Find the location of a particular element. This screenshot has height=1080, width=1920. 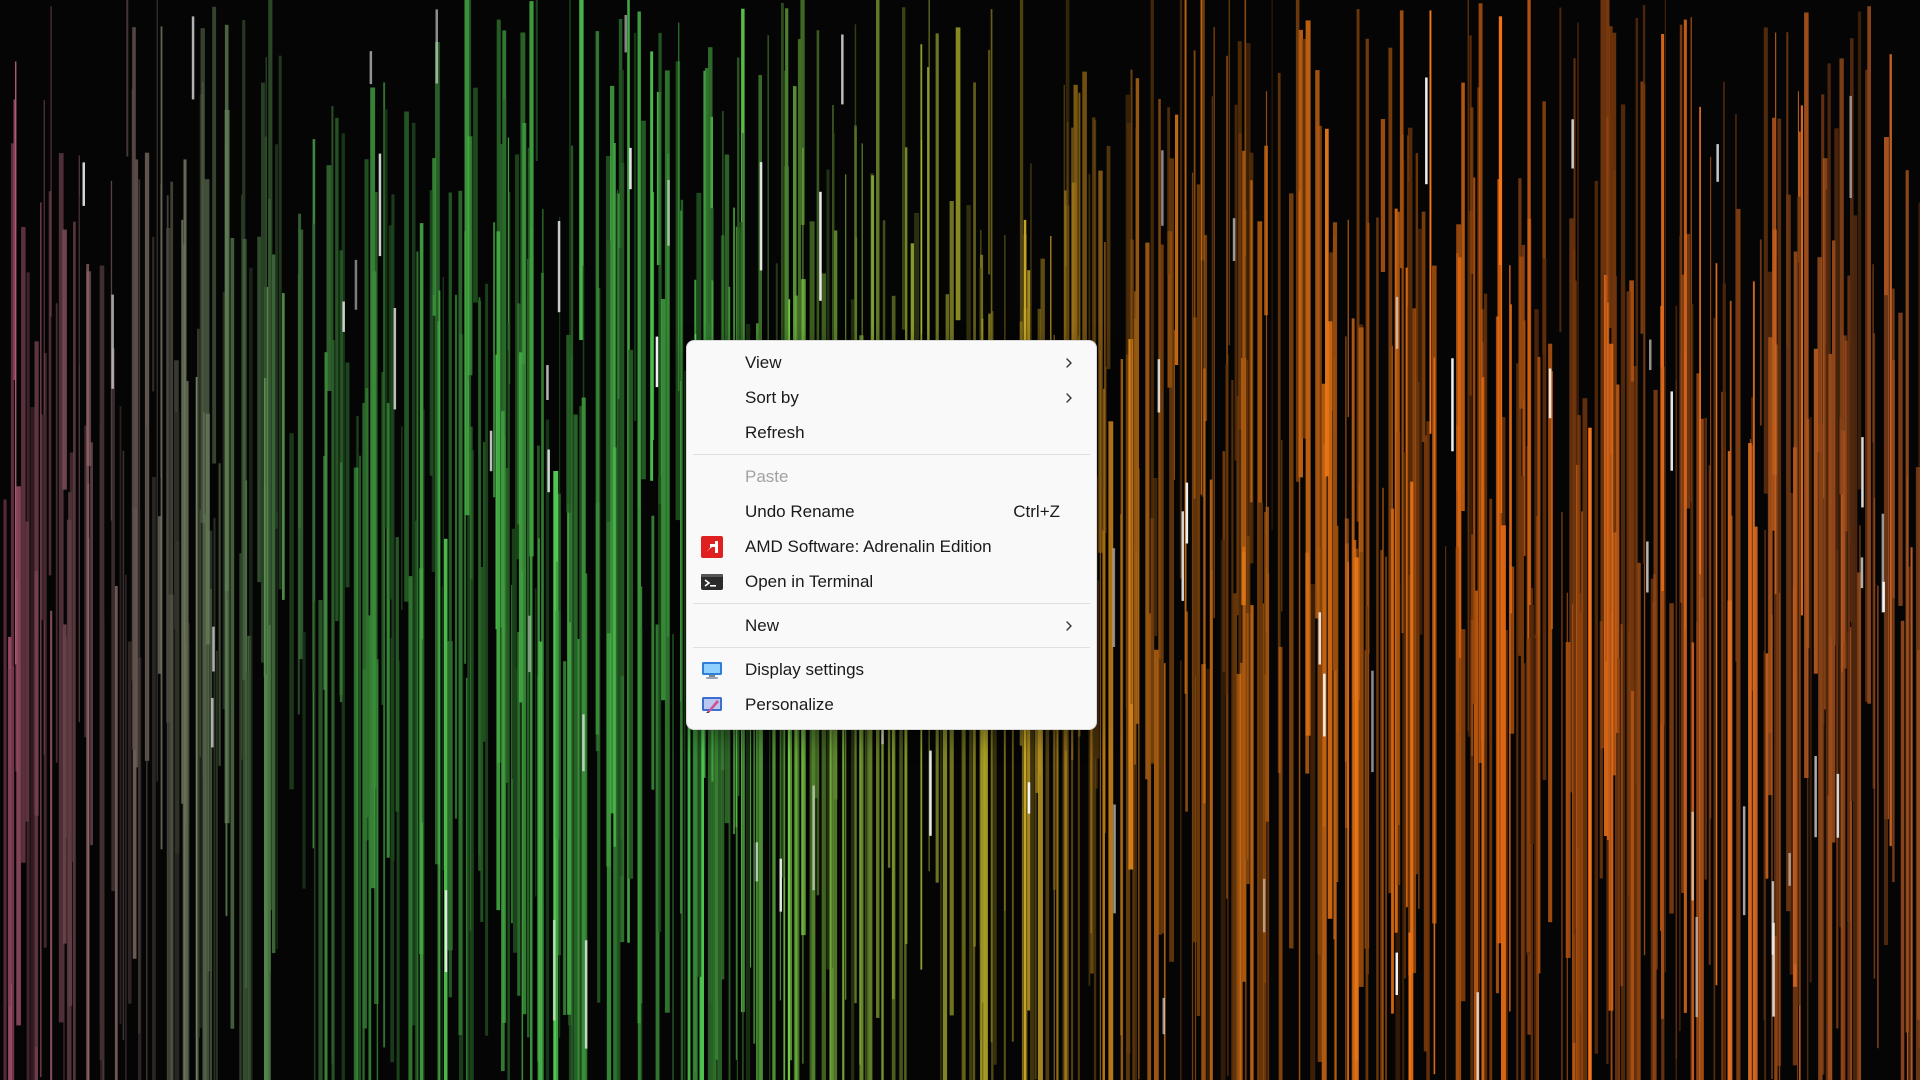

menu-item-personalize: Personalize is located at coordinates (891, 704).